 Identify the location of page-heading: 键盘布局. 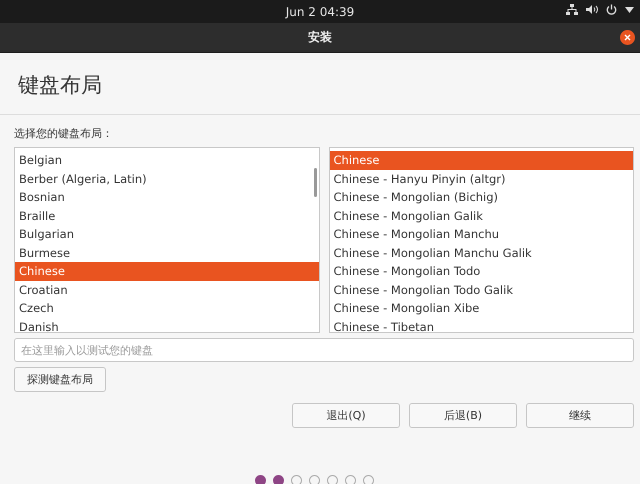
(60, 85).